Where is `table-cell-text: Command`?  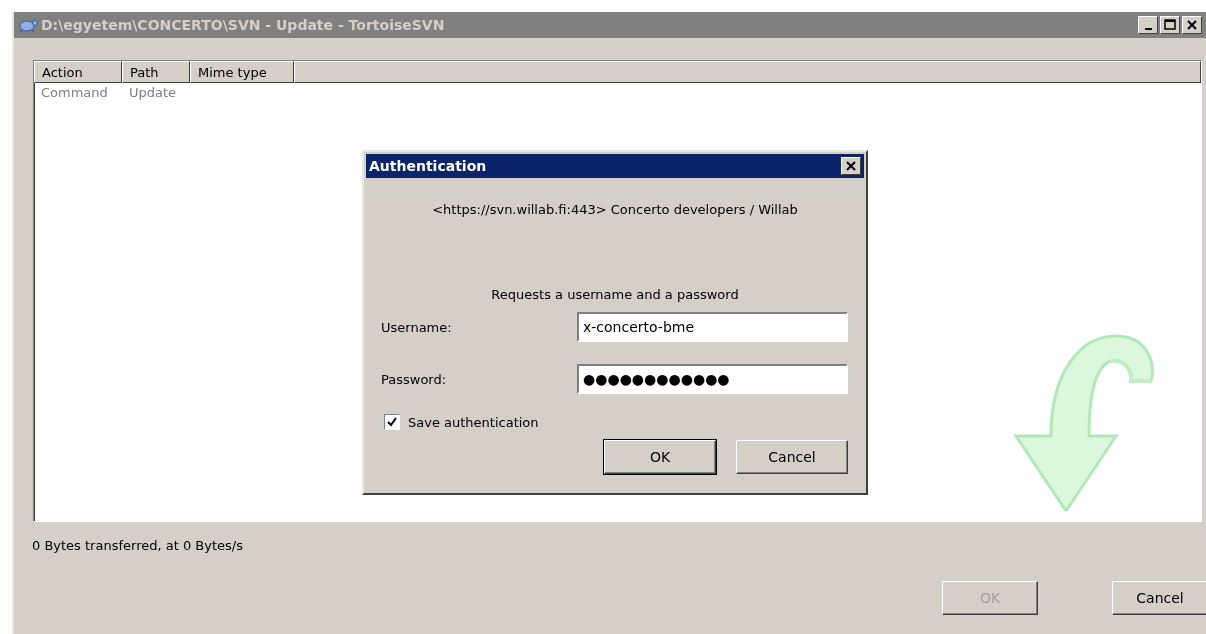 table-cell-text: Command is located at coordinates (74, 92).